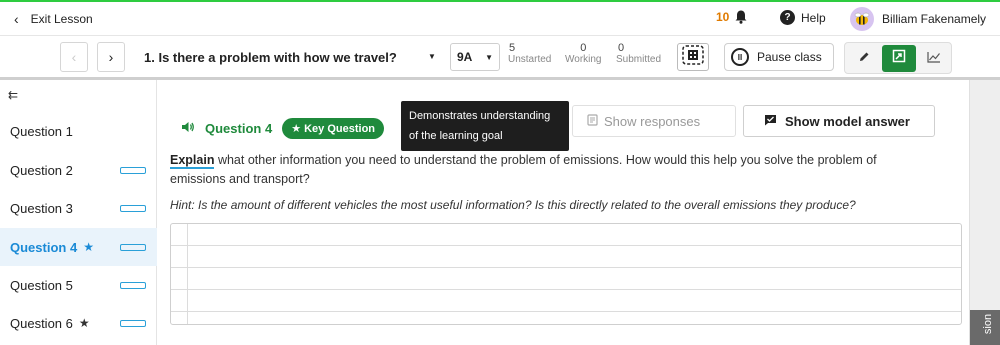 Image resolution: width=1000 pixels, height=345 pixels. I want to click on tooltip-line-1: Demonstrates understanding, so click(480, 116).